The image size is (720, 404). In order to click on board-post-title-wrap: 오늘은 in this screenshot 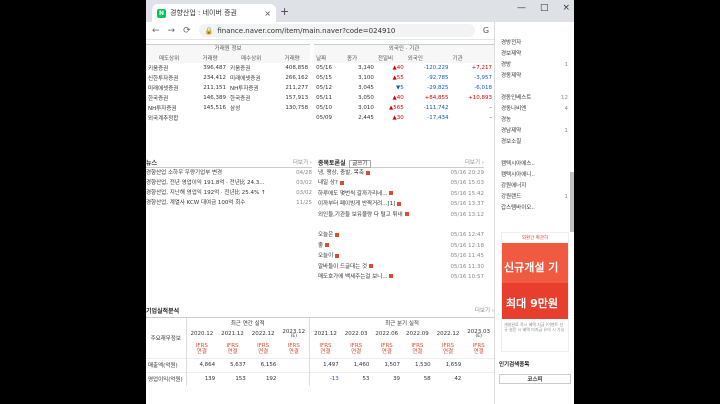, I will do `click(329, 235)`.